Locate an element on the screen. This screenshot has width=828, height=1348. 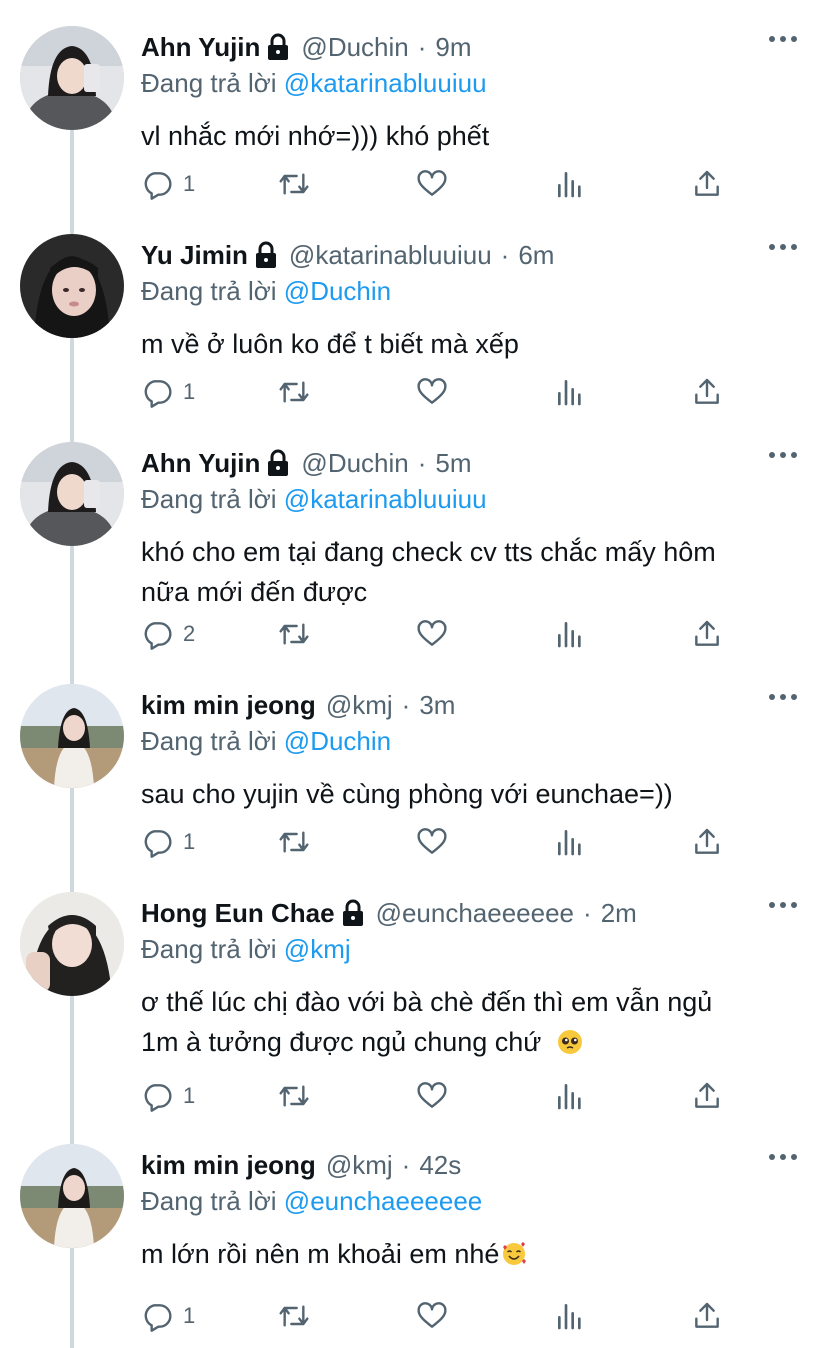
replying-to: Đang trả lời @Duchin is located at coordinates (266, 741).